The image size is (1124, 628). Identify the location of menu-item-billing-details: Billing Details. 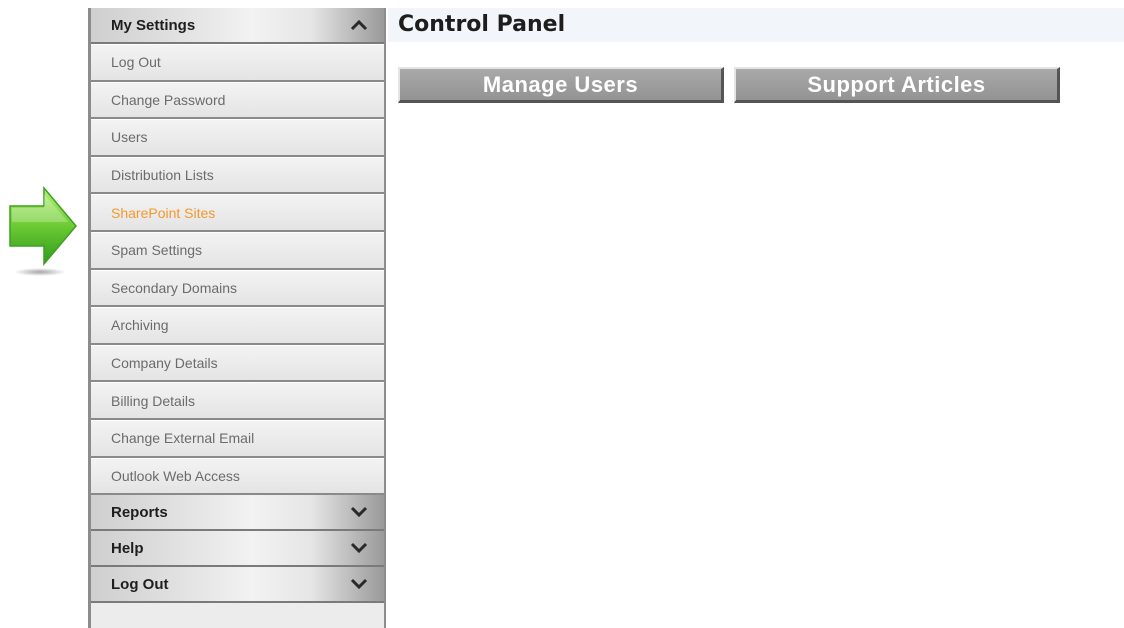
(237, 401).